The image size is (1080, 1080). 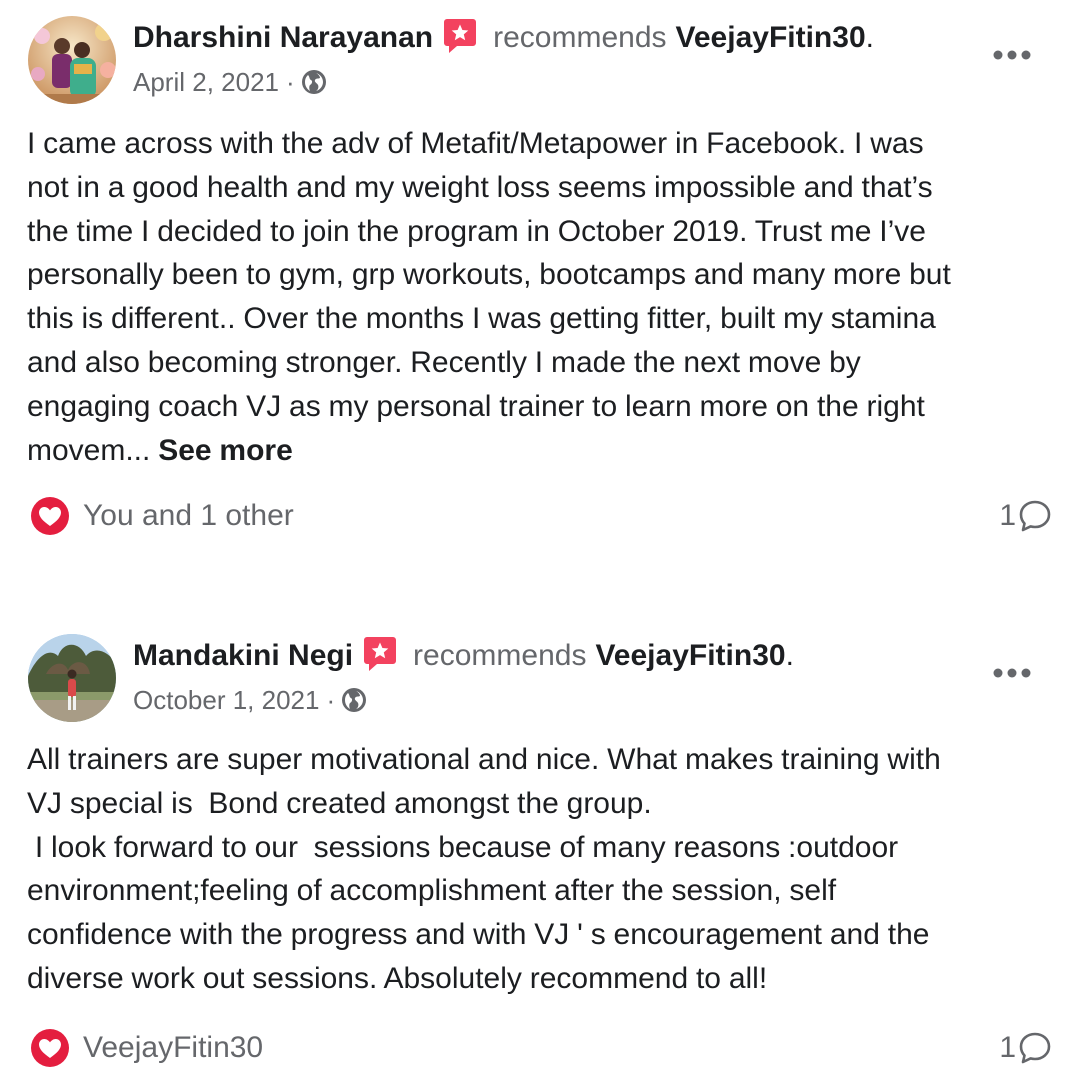 What do you see at coordinates (243, 656) in the screenshot?
I see `author-name: Mandakini Negi` at bounding box center [243, 656].